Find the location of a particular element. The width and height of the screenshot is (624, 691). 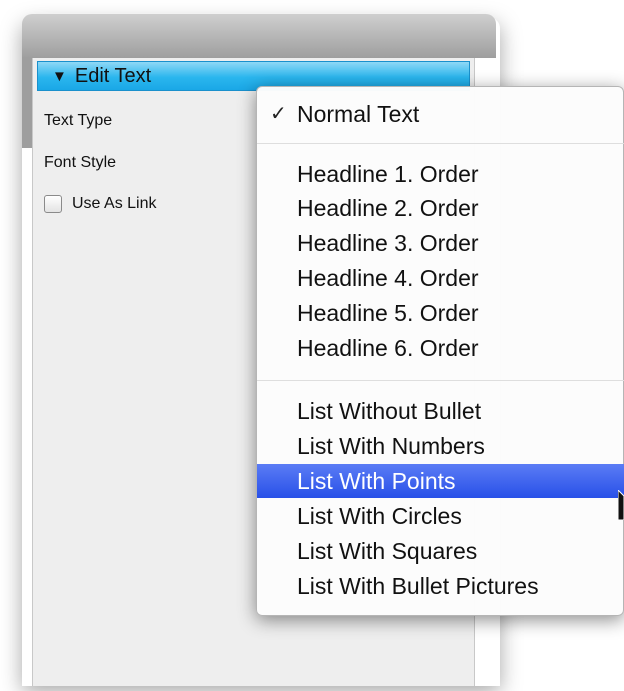

window-edge is located at coordinates (27, 103).